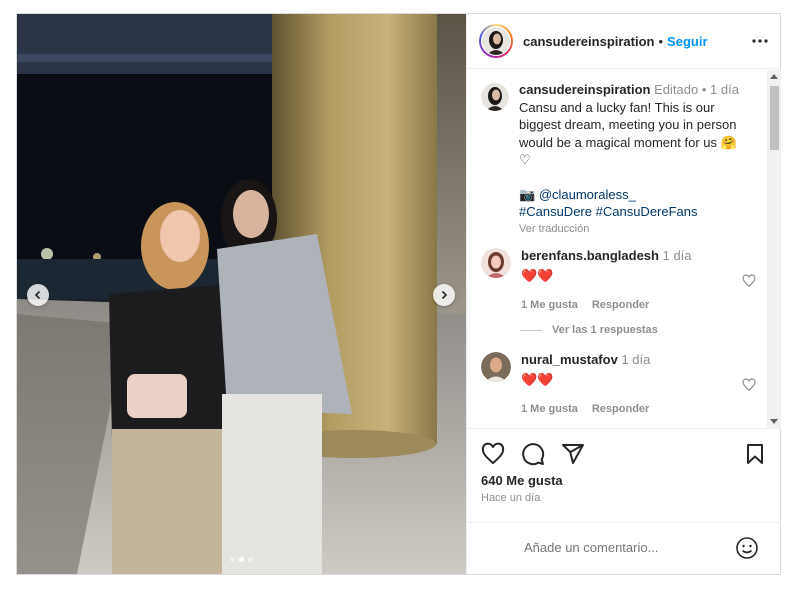 The width and height of the screenshot is (800, 591). What do you see at coordinates (634, 230) in the screenshot?
I see `see-translation-link: Ver traducción` at bounding box center [634, 230].